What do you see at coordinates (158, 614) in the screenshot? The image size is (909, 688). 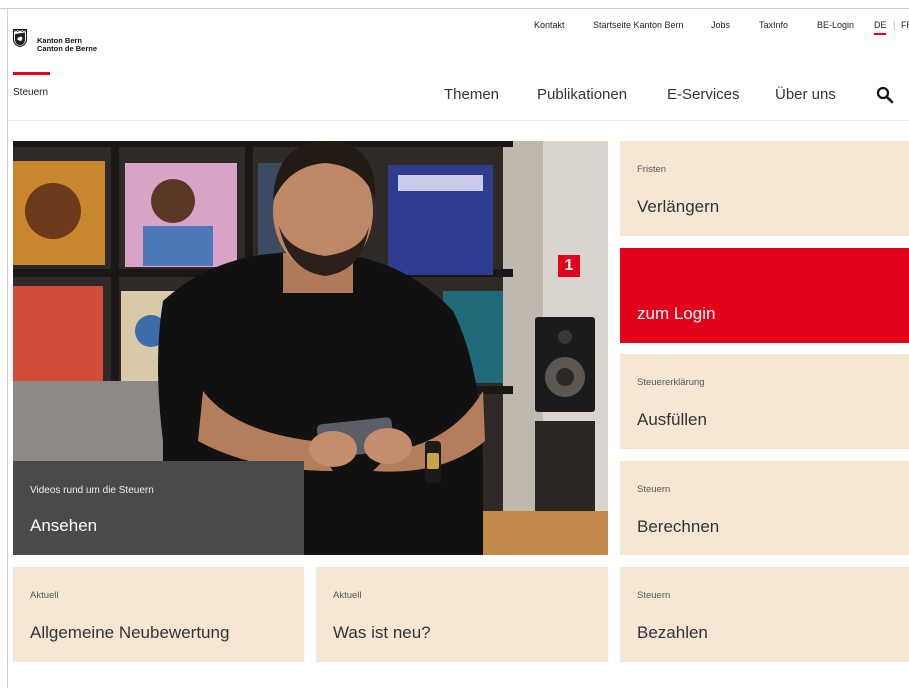 I see `tile-allgemeine-neubewertung: Aktuell Allgemeine Neubewertung` at bounding box center [158, 614].